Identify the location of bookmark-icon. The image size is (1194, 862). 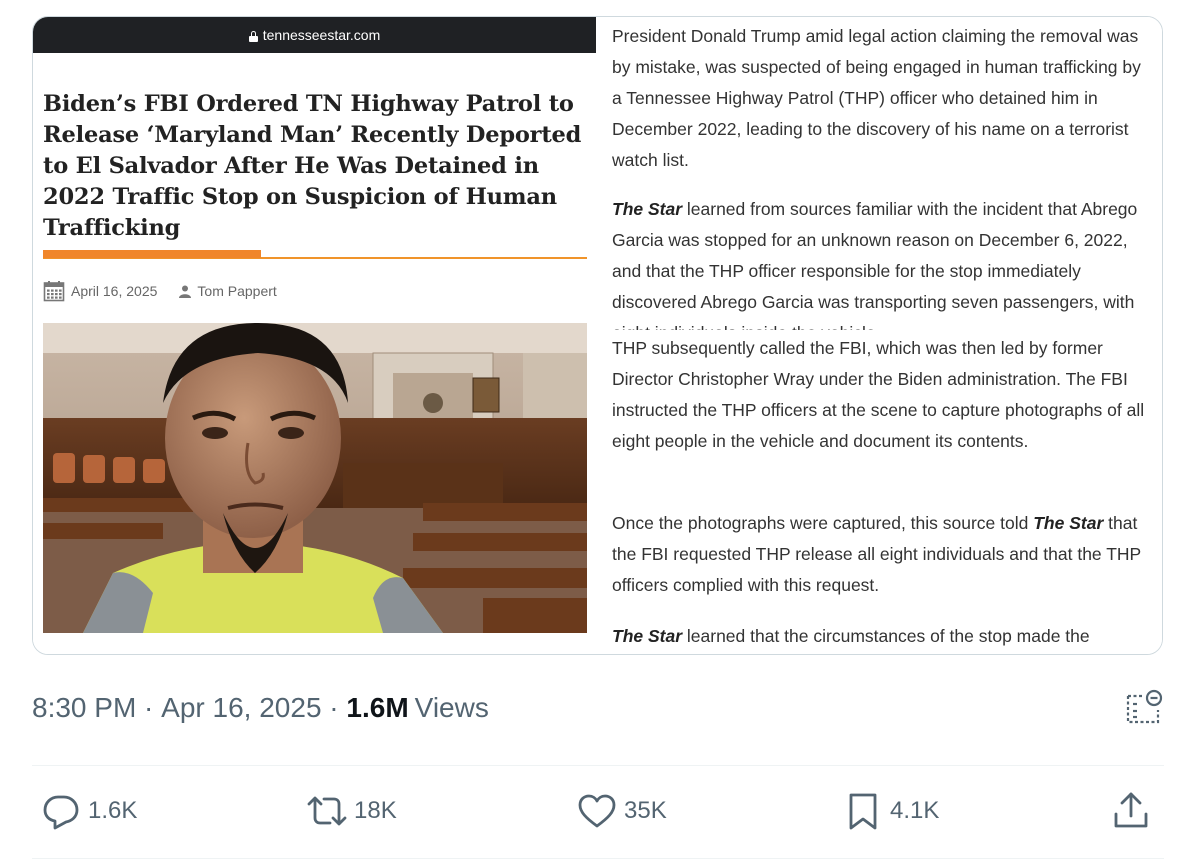
(863, 811).